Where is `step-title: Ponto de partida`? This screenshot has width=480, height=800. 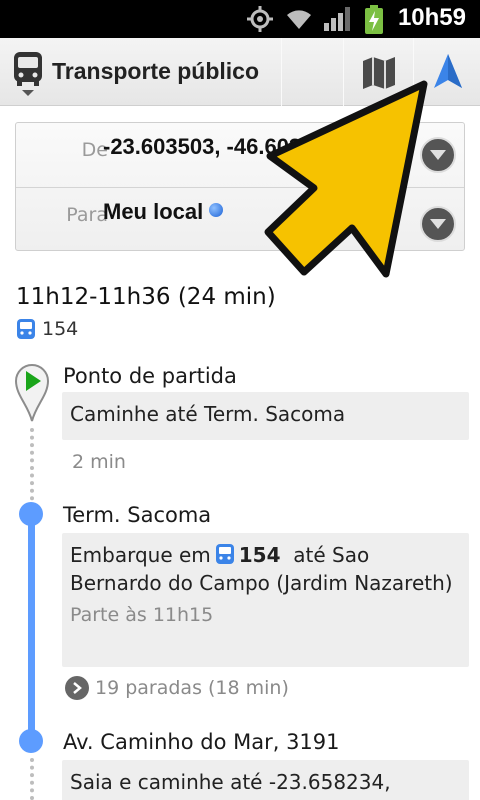 step-title: Ponto de partida is located at coordinates (150, 376).